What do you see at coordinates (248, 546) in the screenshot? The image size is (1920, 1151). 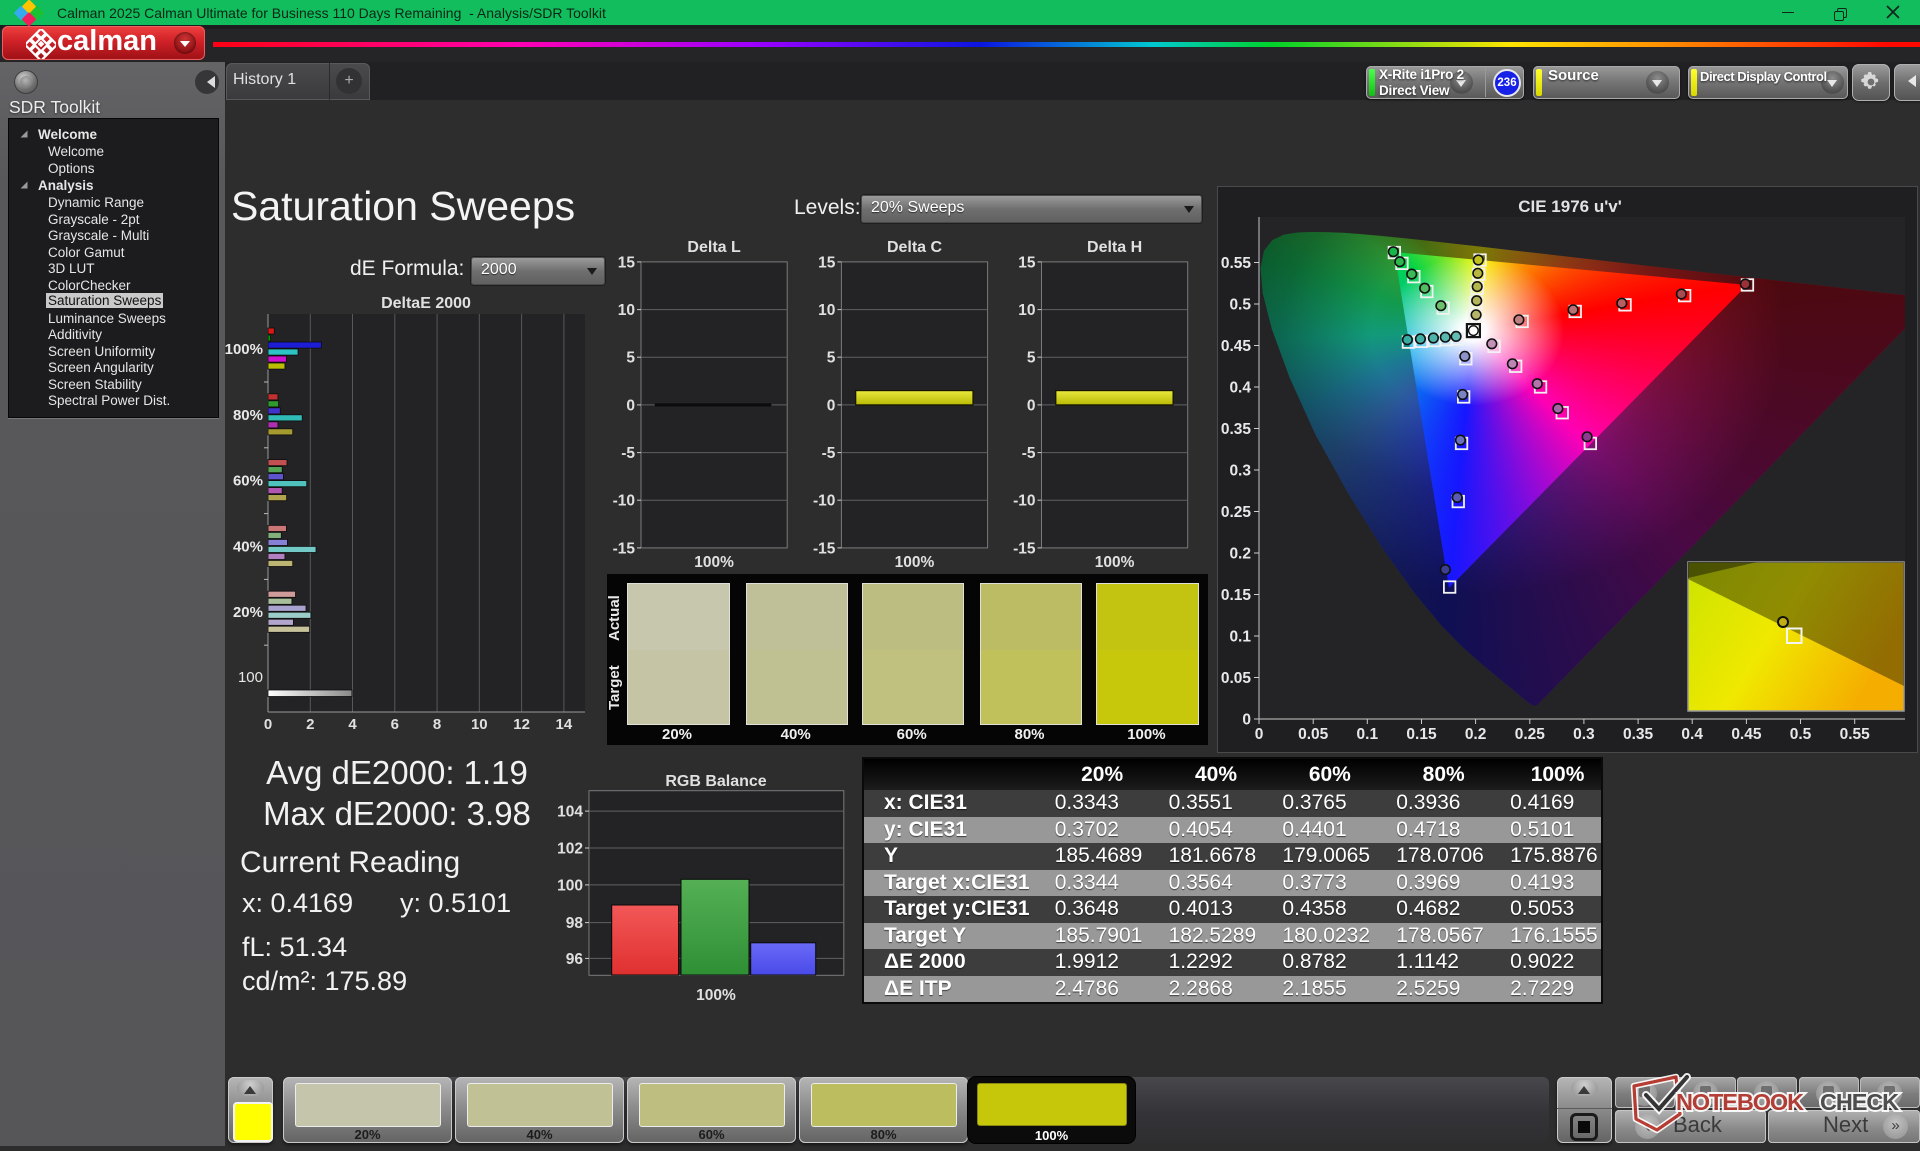 I see `svg-text: 40%` at bounding box center [248, 546].